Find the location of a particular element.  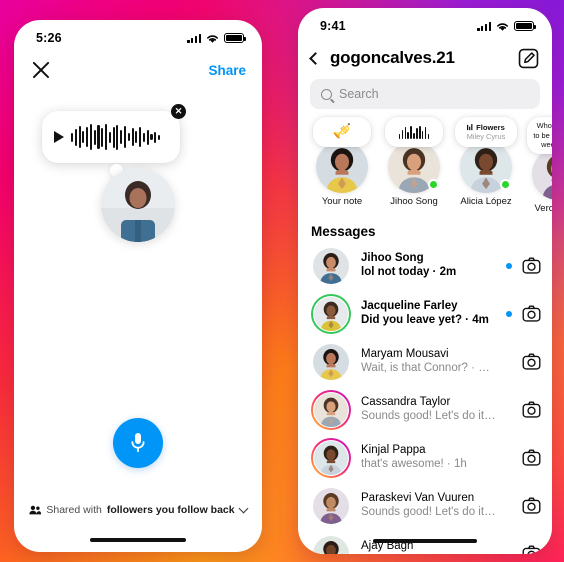

audio-waveform-icon is located at coordinates (414, 132).